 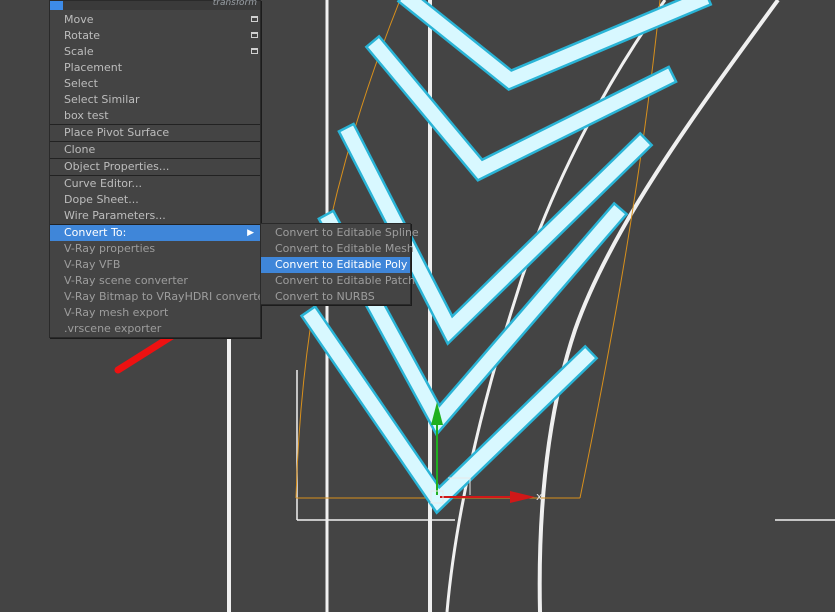 I want to click on gizmo-x-label: x, so click(x=539, y=496).